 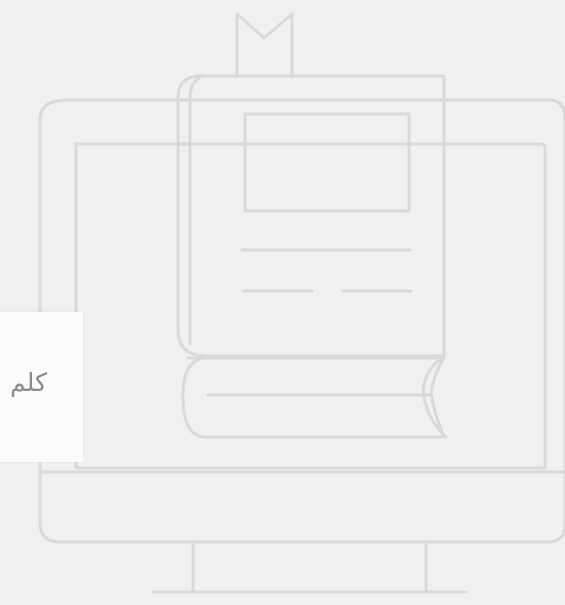 What do you see at coordinates (313, 397) in the screenshot?
I see `book-pages` at bounding box center [313, 397].